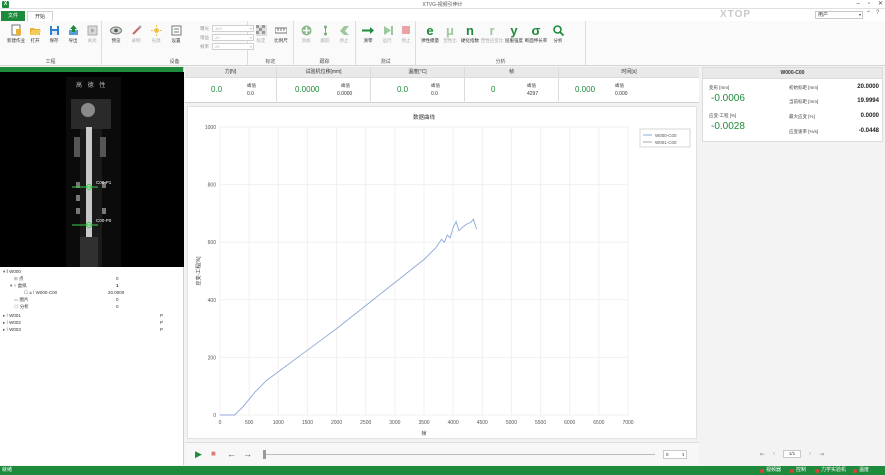 The height and width of the screenshot is (475, 885). Describe the element at coordinates (406, 30) in the screenshot. I see `stop-icon` at that location.